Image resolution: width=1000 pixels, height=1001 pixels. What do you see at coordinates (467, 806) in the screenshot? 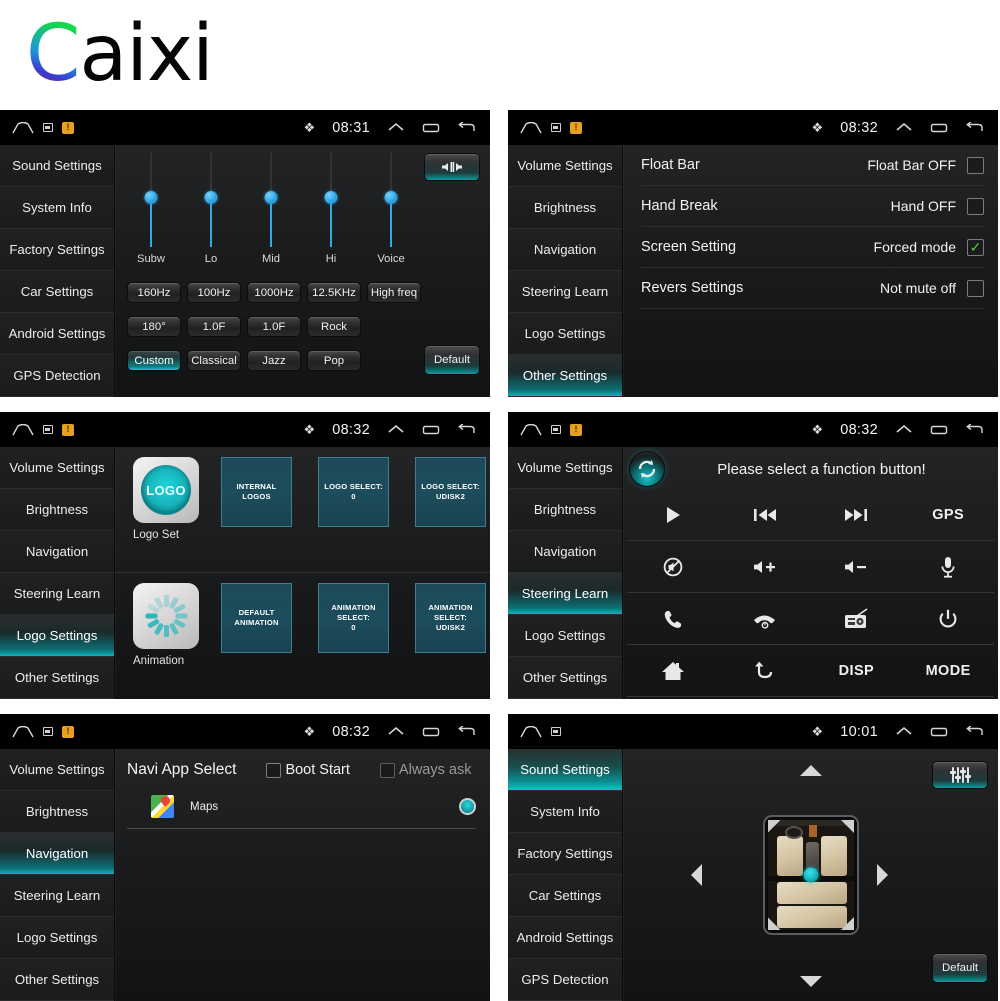
I see `radio-button-maps` at bounding box center [467, 806].